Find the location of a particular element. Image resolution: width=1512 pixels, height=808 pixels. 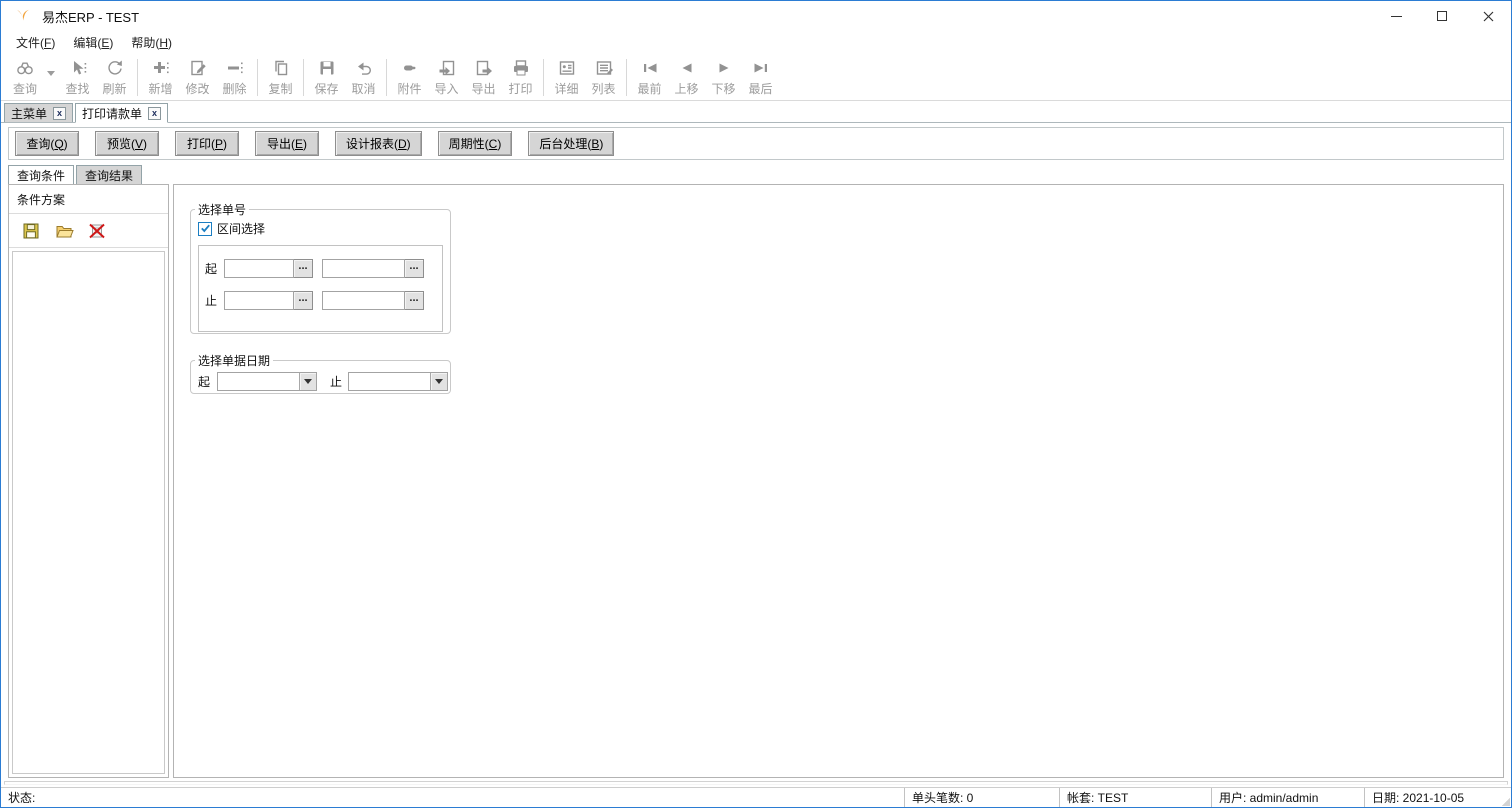

tab-main-menu: 主菜单 x is located at coordinates (39, 112).